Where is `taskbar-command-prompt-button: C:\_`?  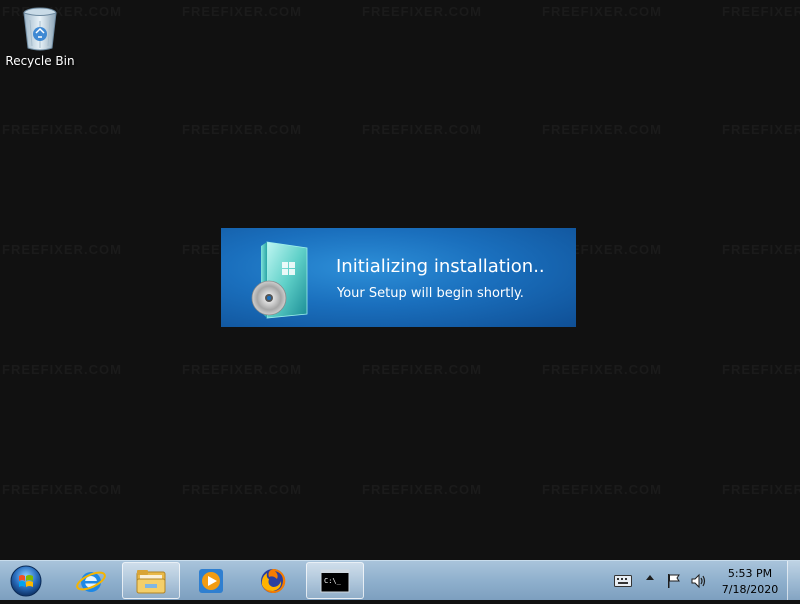
taskbar-command-prompt-button: C:\_ is located at coordinates (335, 580).